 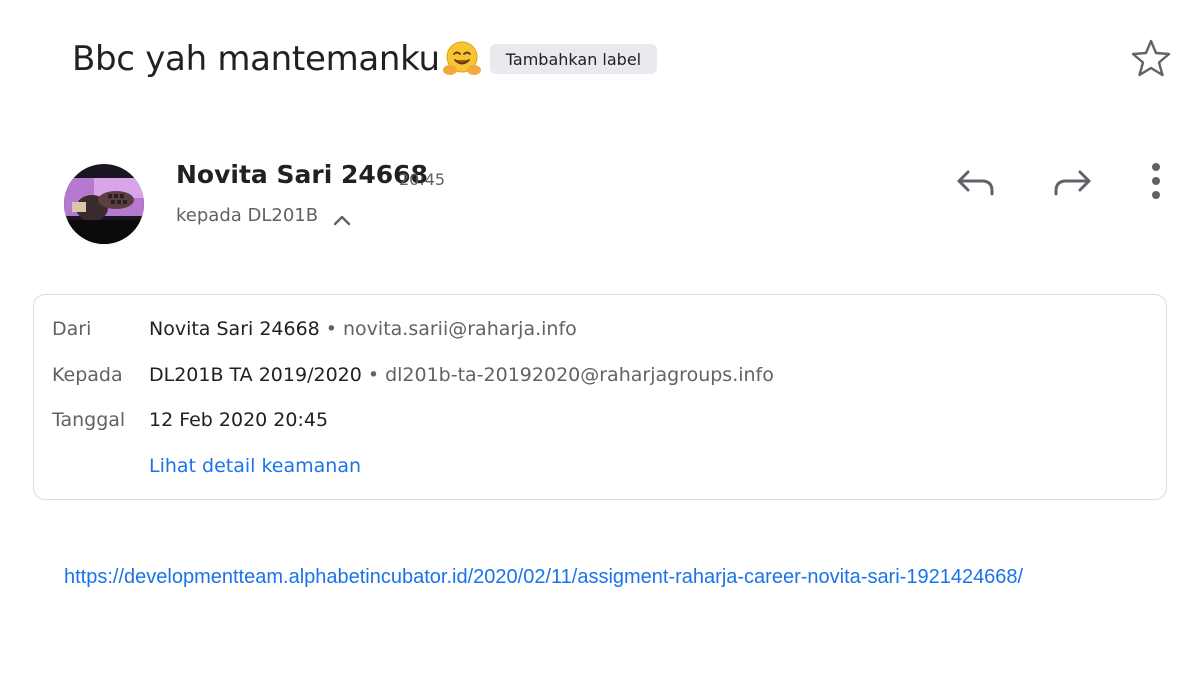 I want to click on to-label: Kepada, so click(x=87, y=375).